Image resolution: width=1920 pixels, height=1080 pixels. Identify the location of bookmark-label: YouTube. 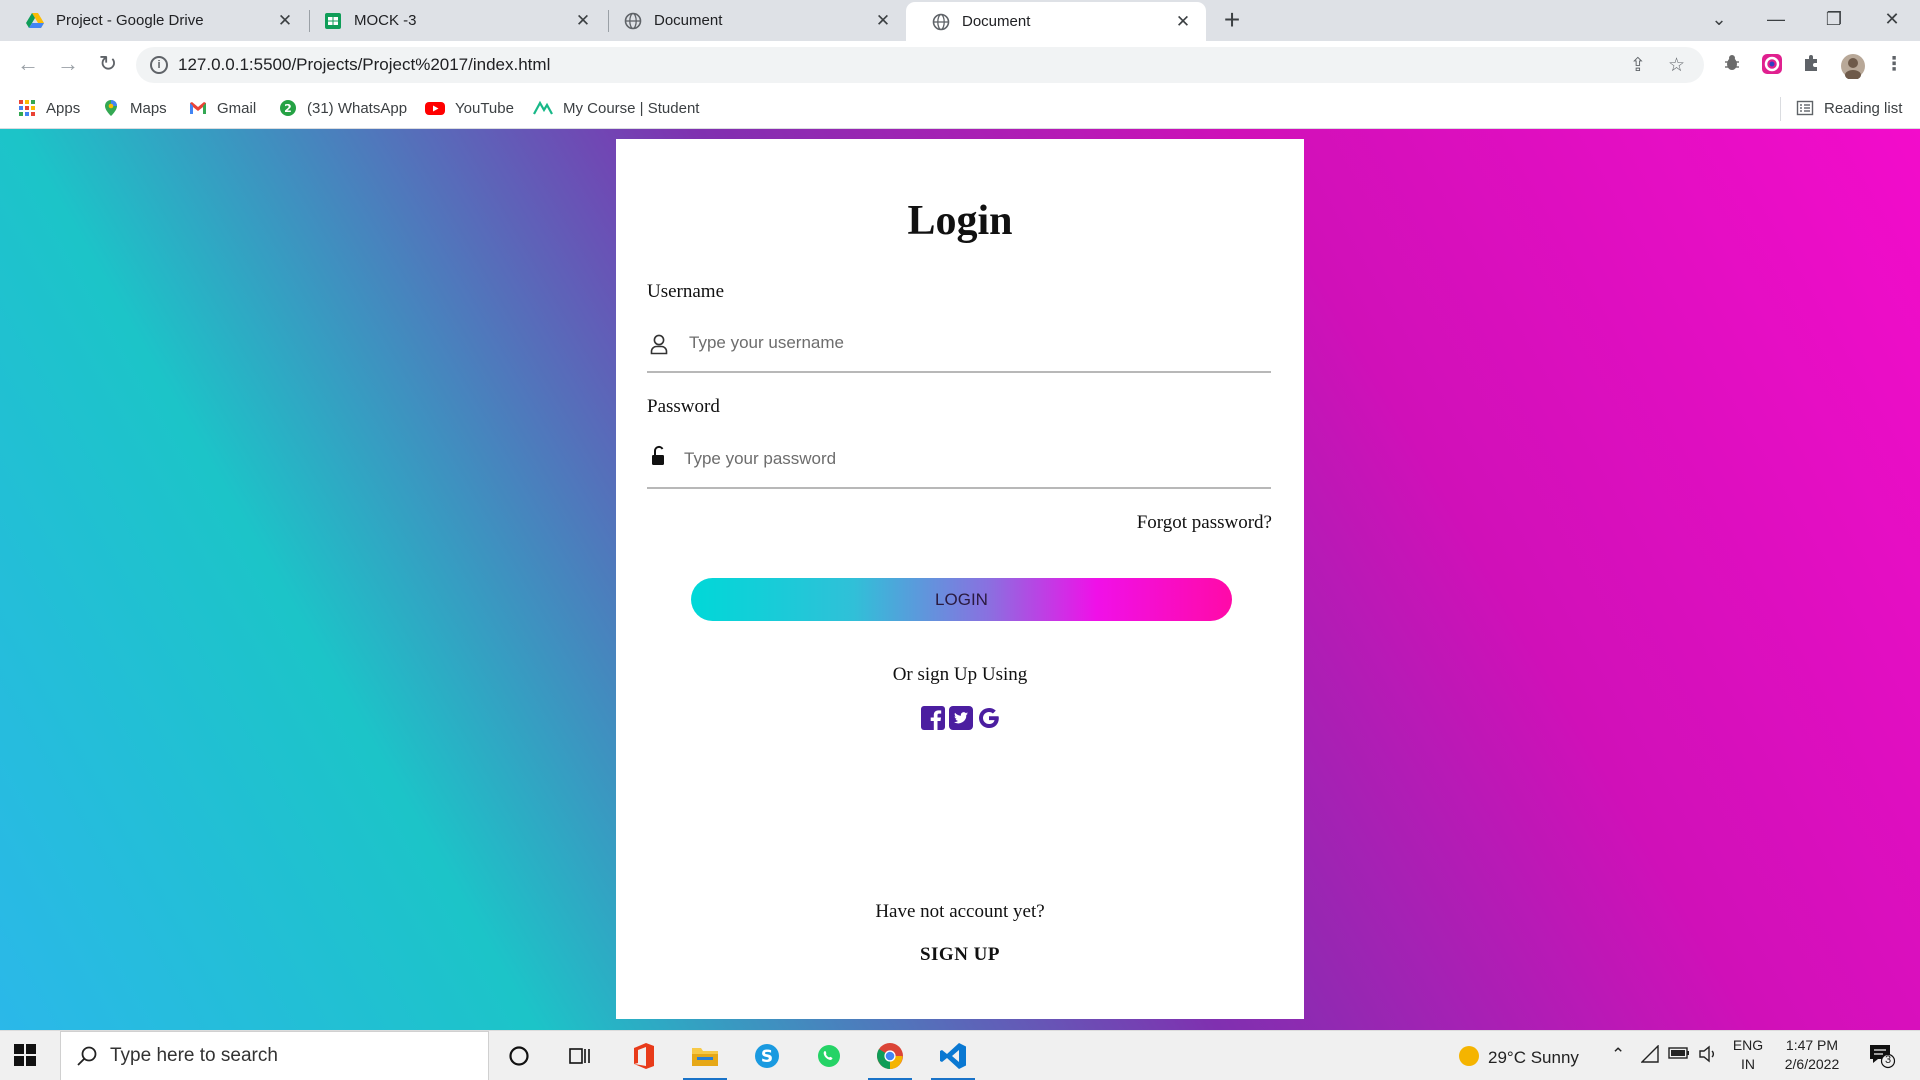
(484, 108).